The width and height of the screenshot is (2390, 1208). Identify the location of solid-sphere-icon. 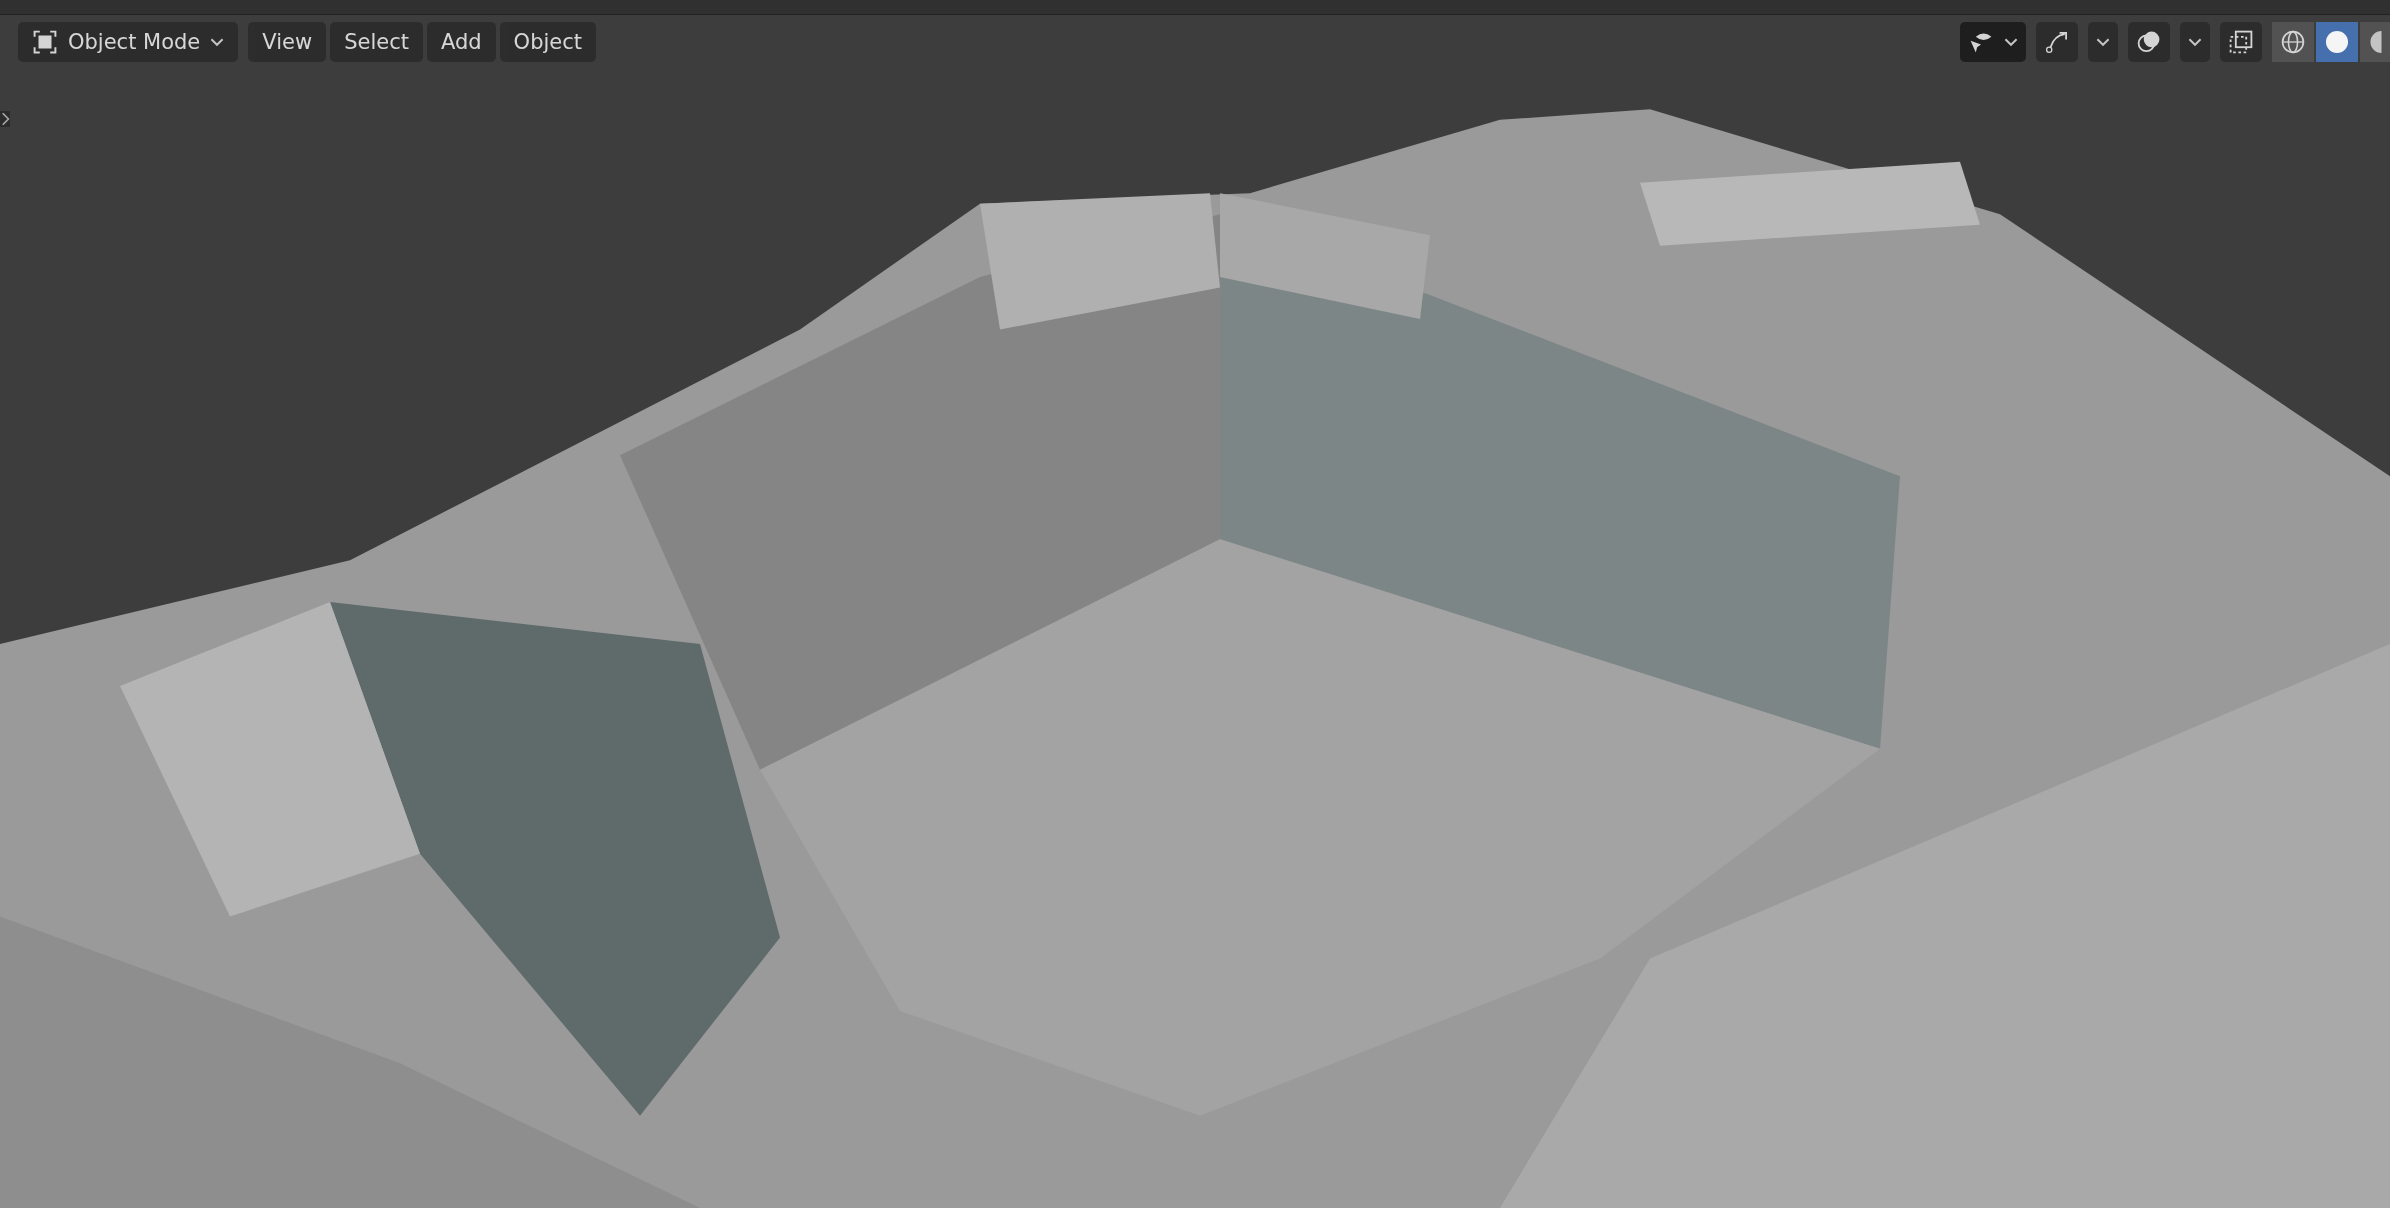
(2337, 42).